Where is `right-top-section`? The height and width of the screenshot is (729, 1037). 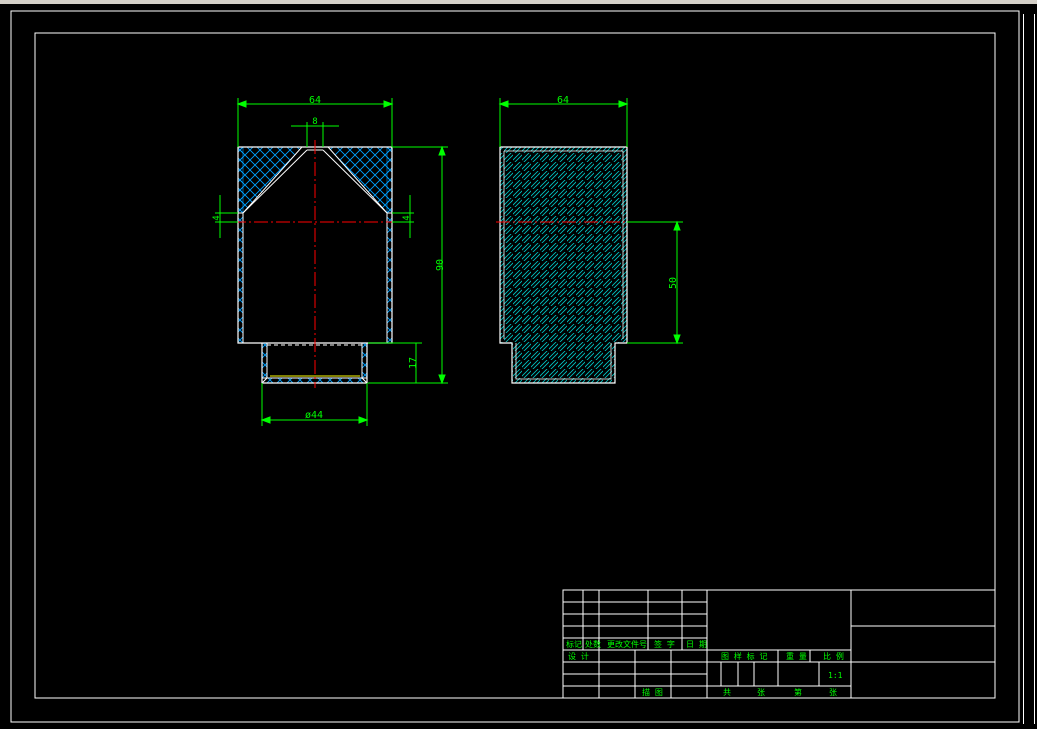
right-top-section is located at coordinates (359, 180).